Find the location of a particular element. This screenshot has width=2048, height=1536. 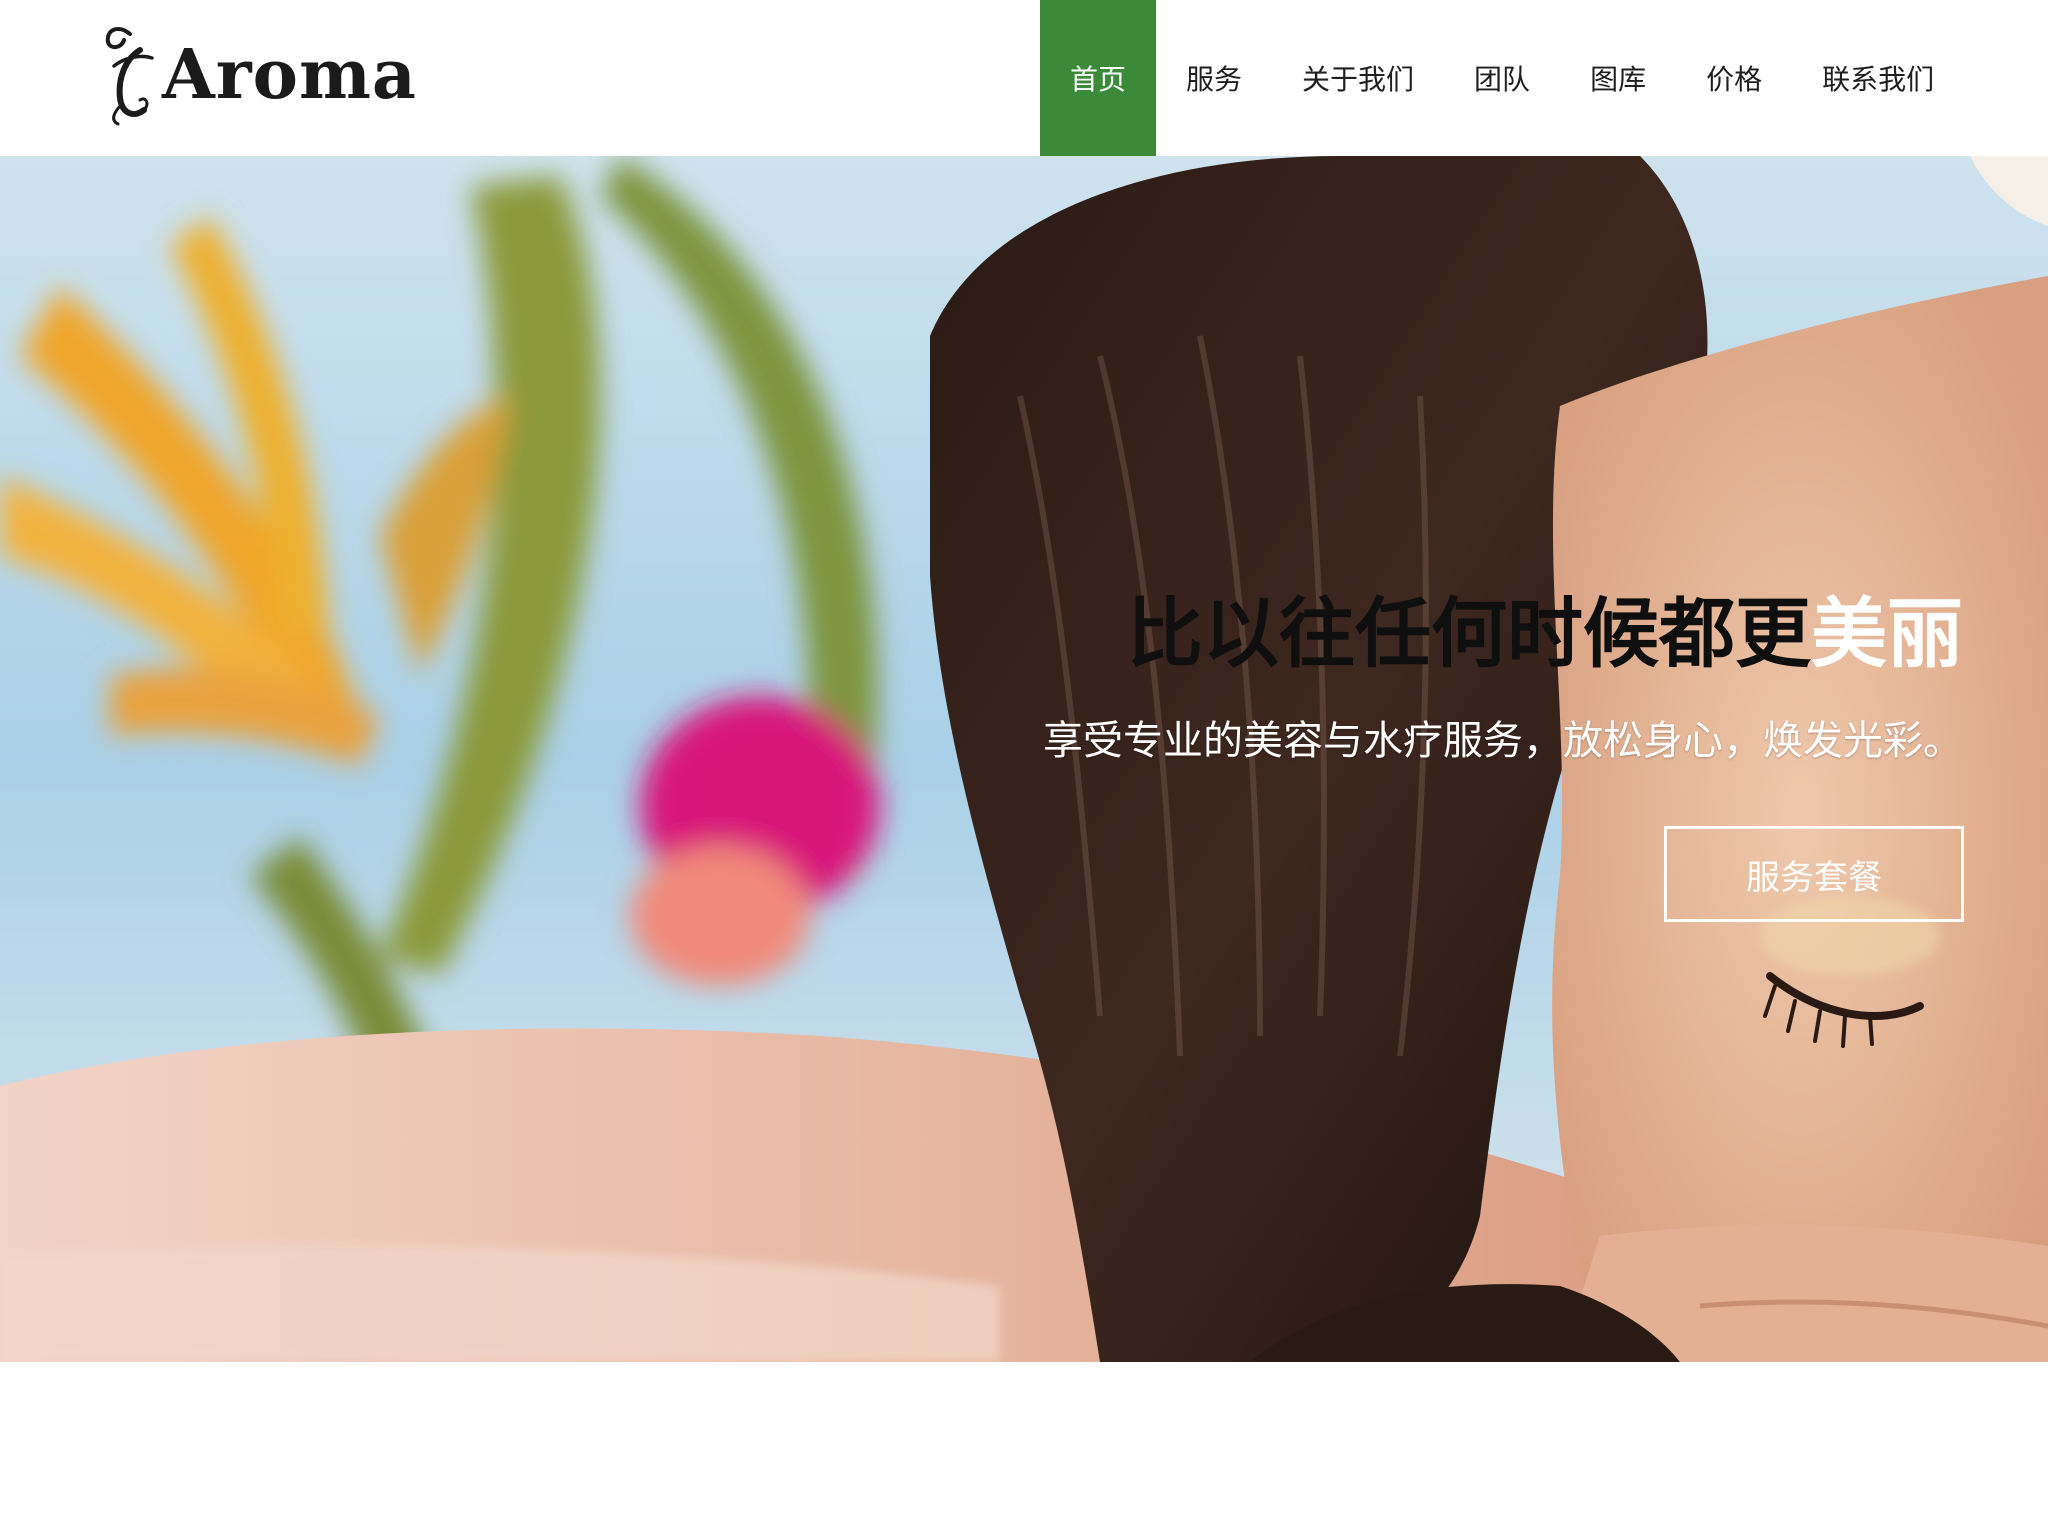

nav-item-services: 服务 is located at coordinates (1214, 78).